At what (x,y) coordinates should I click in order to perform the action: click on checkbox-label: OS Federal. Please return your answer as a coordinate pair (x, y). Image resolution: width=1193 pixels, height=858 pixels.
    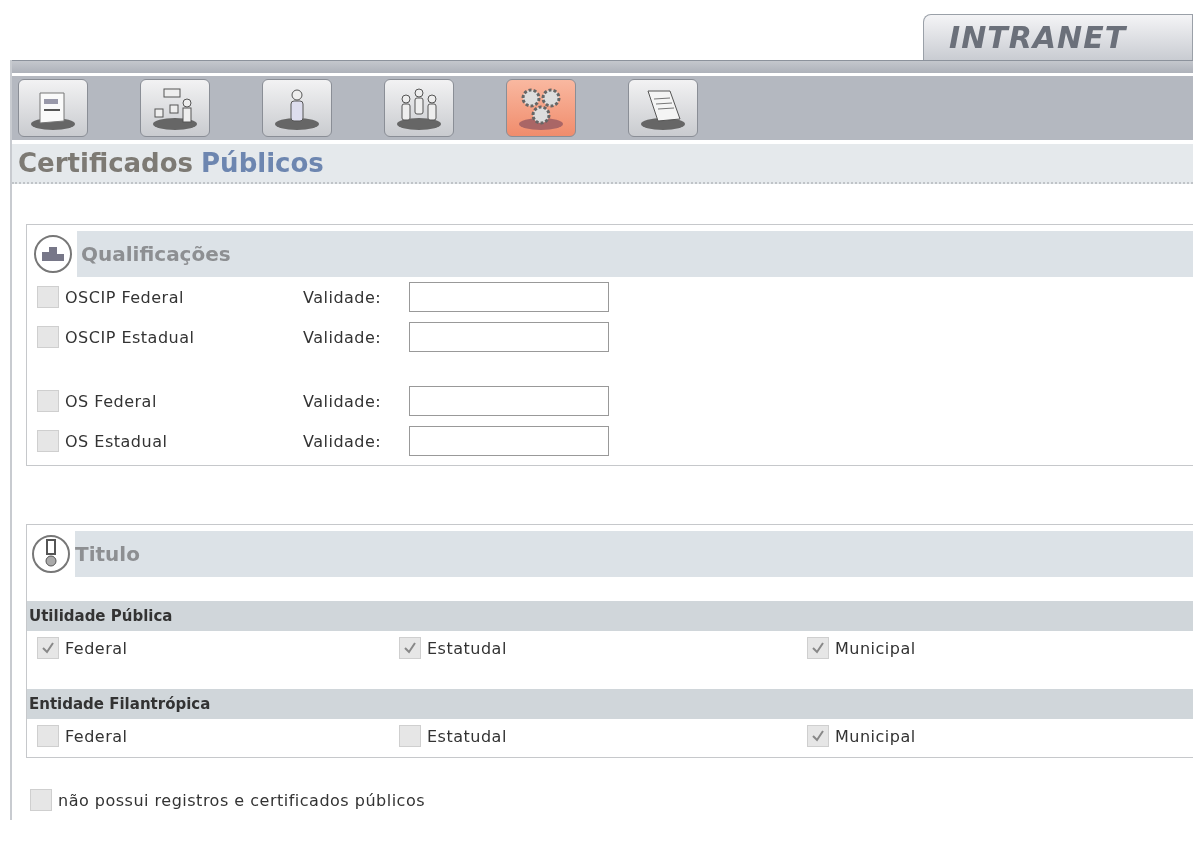
    Looking at the image, I should click on (111, 401).